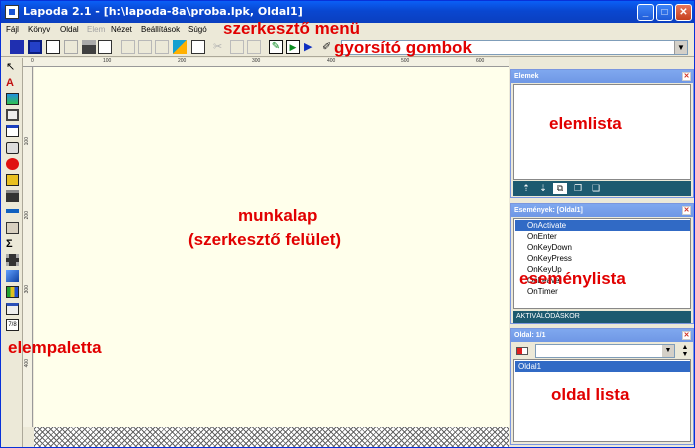  What do you see at coordinates (71, 47) in the screenshot?
I see `save-icon` at bounding box center [71, 47].